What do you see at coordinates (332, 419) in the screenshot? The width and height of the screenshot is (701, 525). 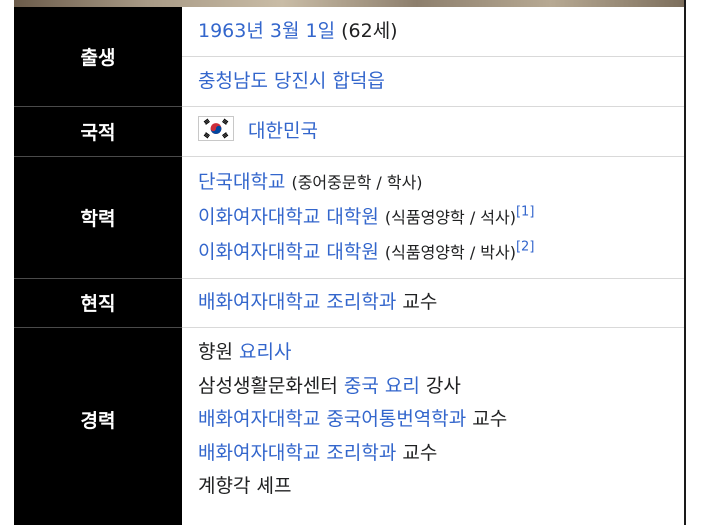 I see `career-link: 배화여자대학교 중국어통번역학과` at bounding box center [332, 419].